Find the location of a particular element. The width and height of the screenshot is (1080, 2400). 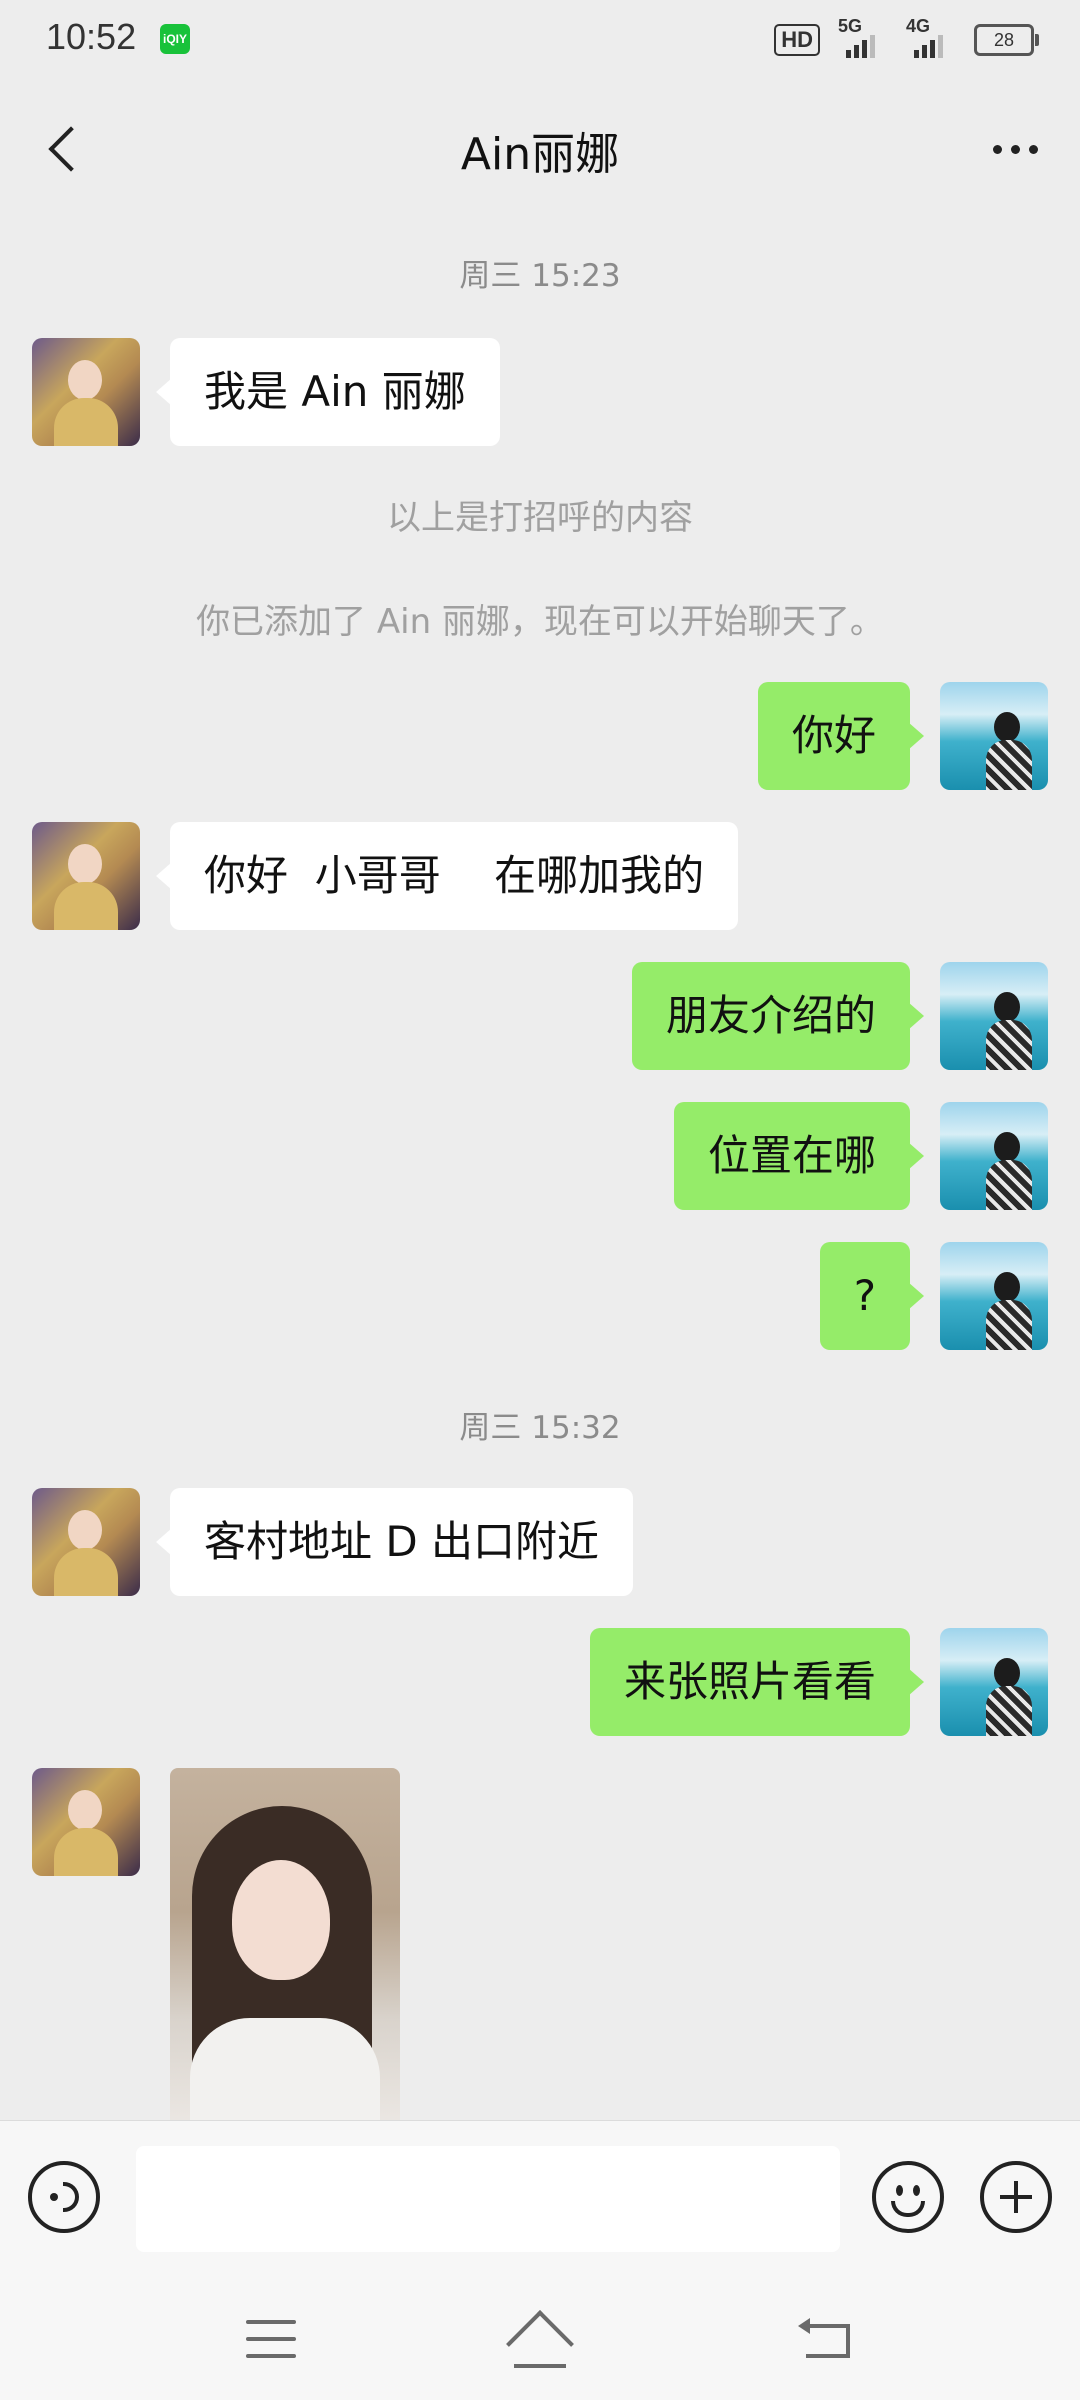

network-4g-label: 4G is located at coordinates (918, 26).